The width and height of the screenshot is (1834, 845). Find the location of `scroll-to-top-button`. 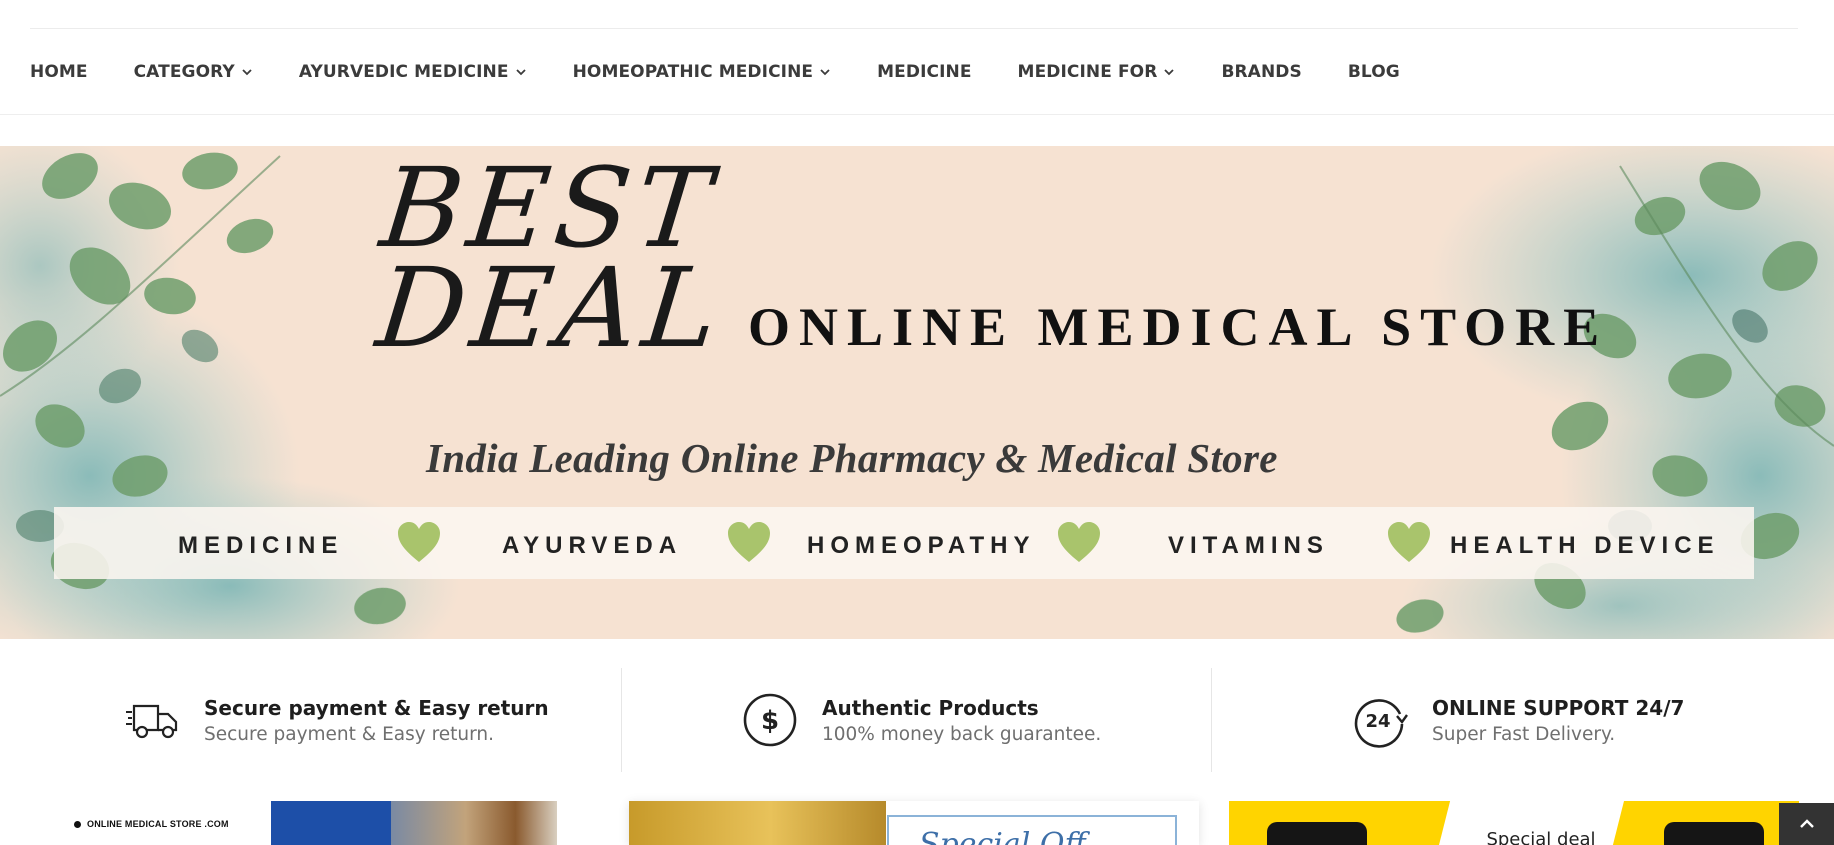

scroll-to-top-button is located at coordinates (1806, 824).